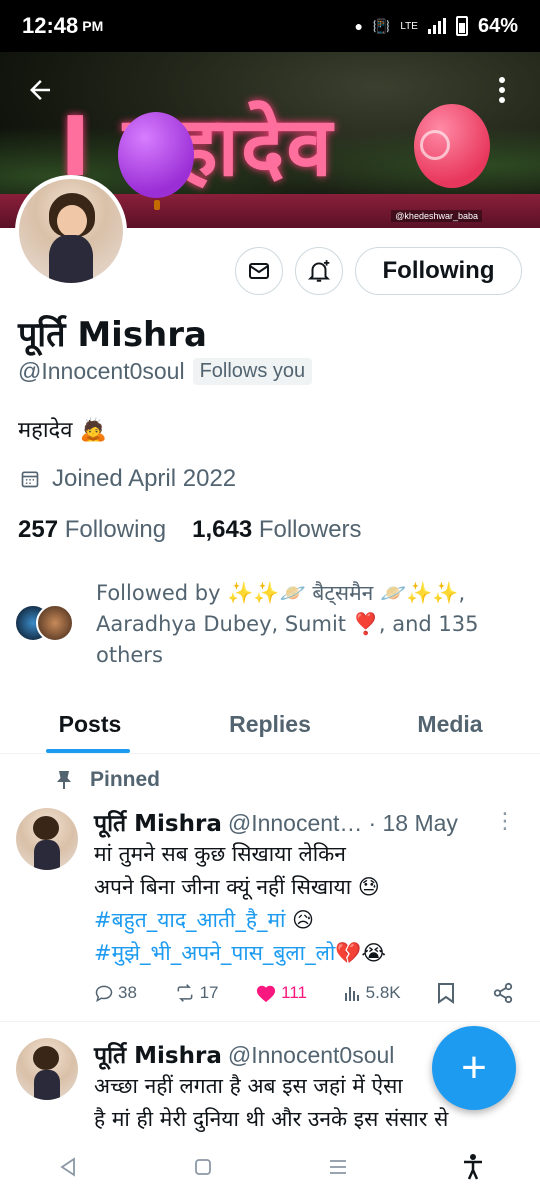  I want to click on views-button: 5.8K, so click(372, 993).